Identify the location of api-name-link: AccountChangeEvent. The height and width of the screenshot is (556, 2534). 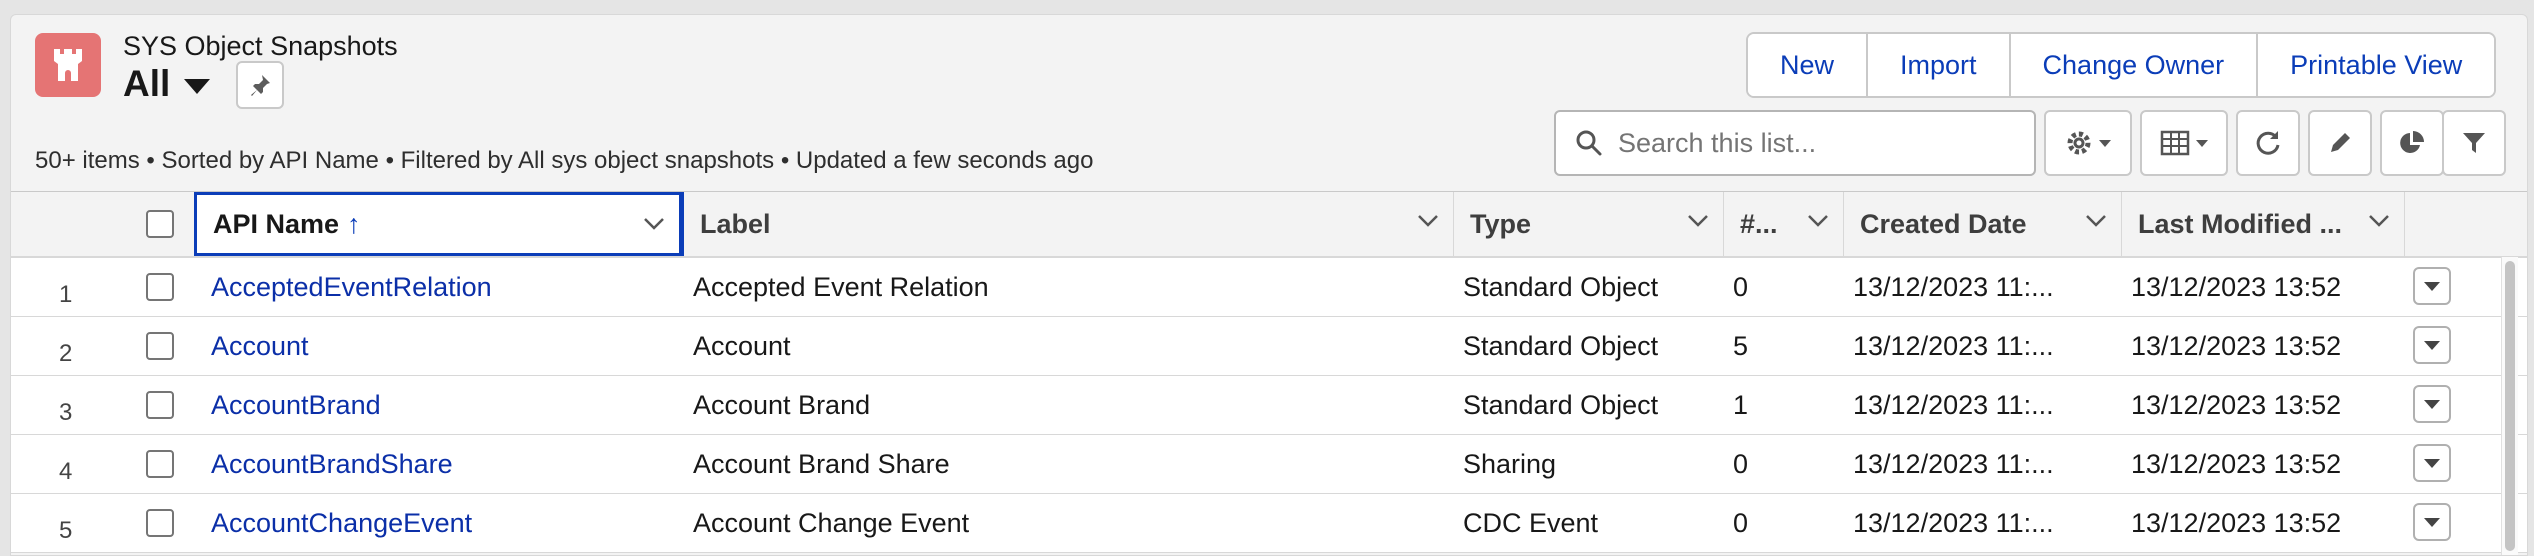
(341, 523).